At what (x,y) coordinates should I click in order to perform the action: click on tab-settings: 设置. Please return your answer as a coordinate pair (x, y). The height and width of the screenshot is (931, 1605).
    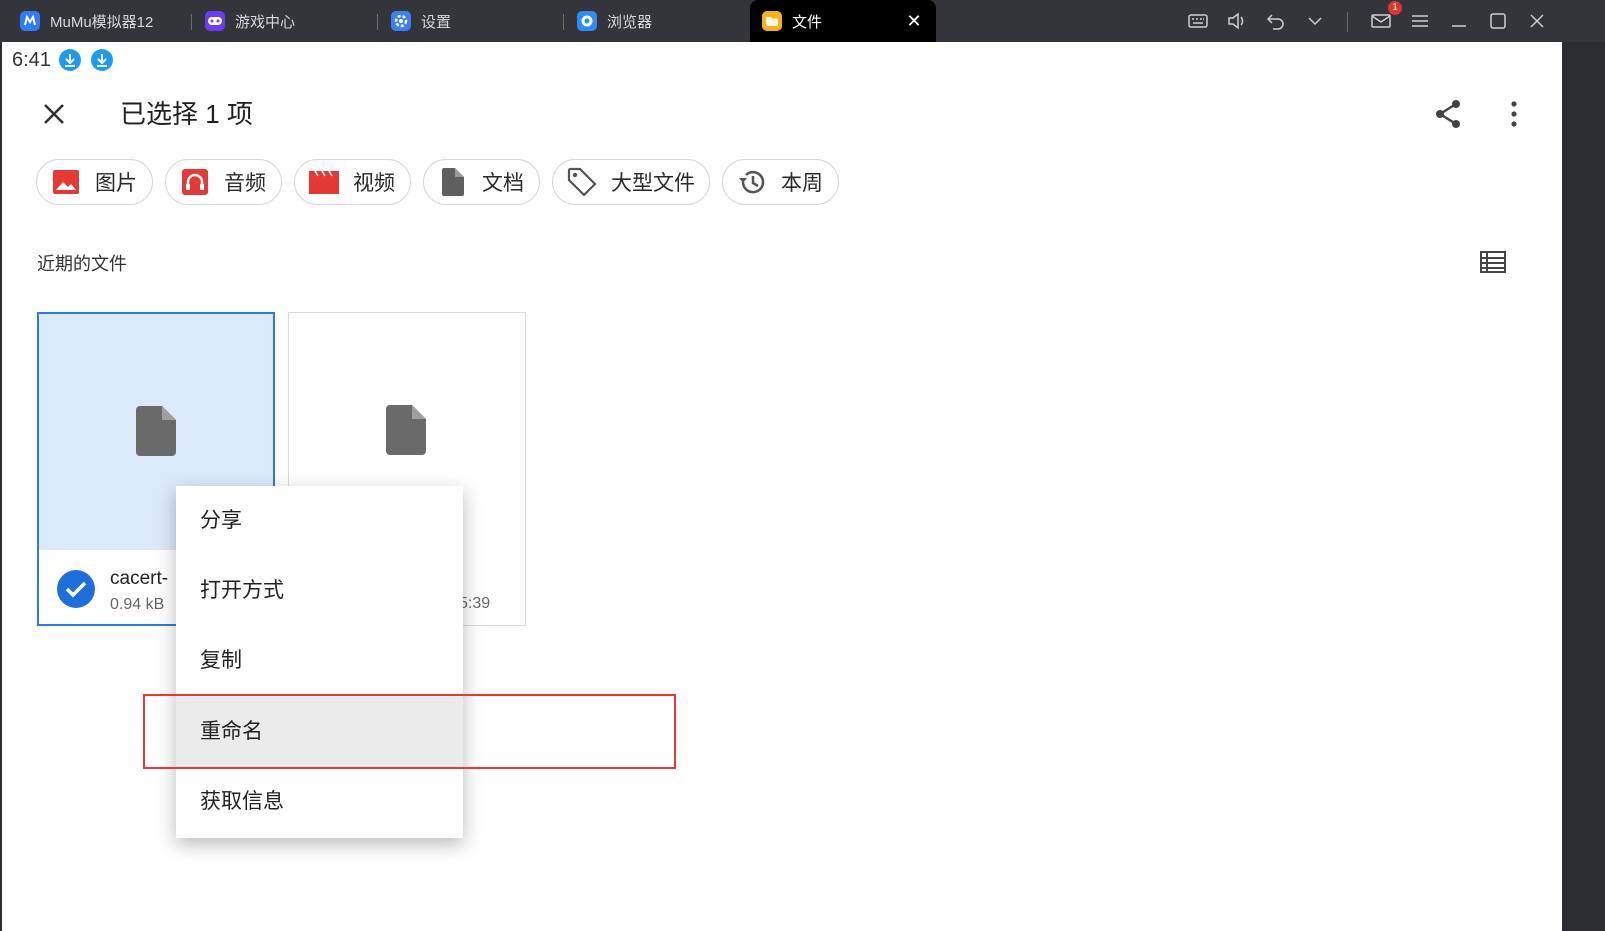
    Looking at the image, I should click on (421, 21).